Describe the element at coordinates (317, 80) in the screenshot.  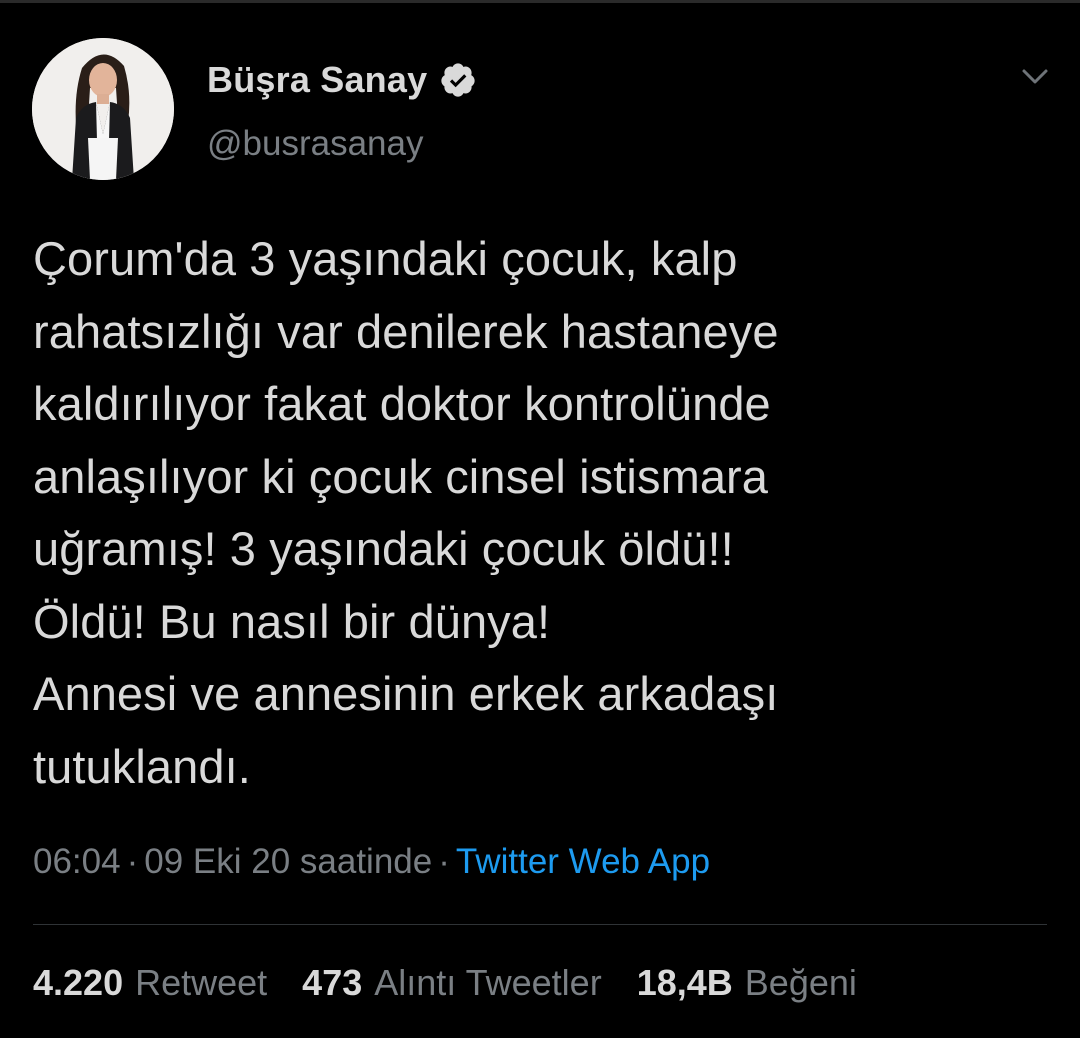
I see `display-name: Büşra Sanay` at that location.